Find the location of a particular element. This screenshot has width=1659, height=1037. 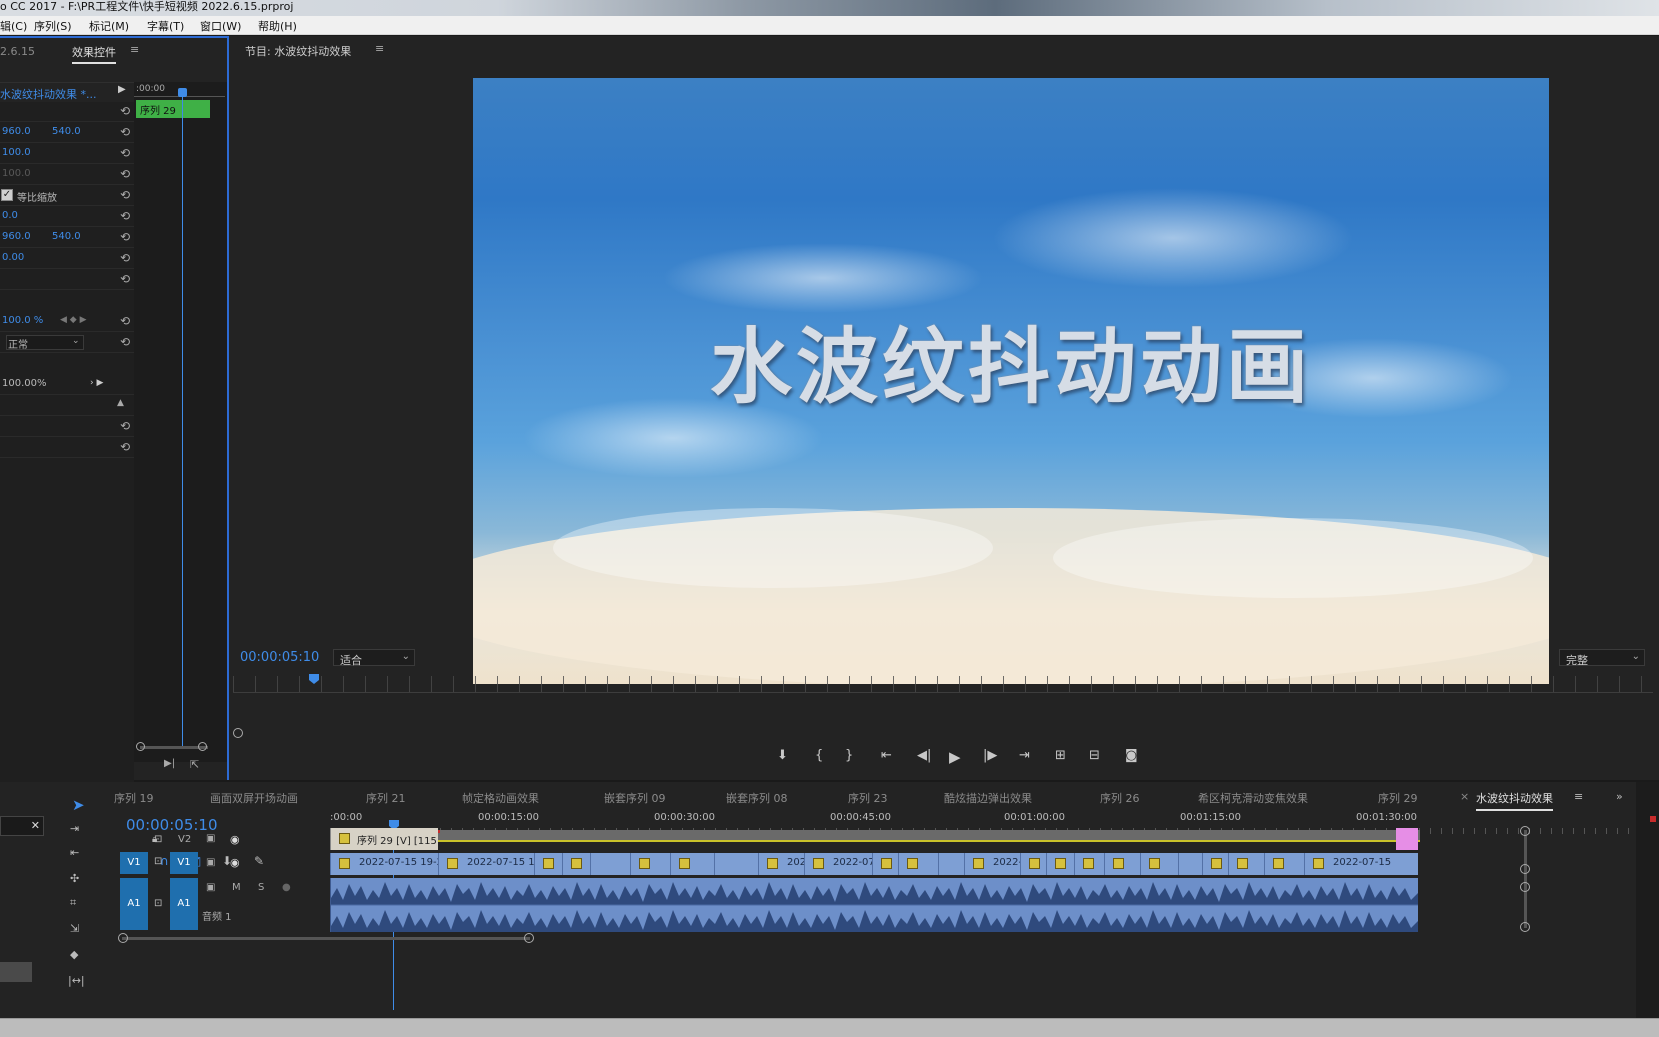

v2-nested-clip: 序列 29 [V] [115 is located at coordinates (384, 839).